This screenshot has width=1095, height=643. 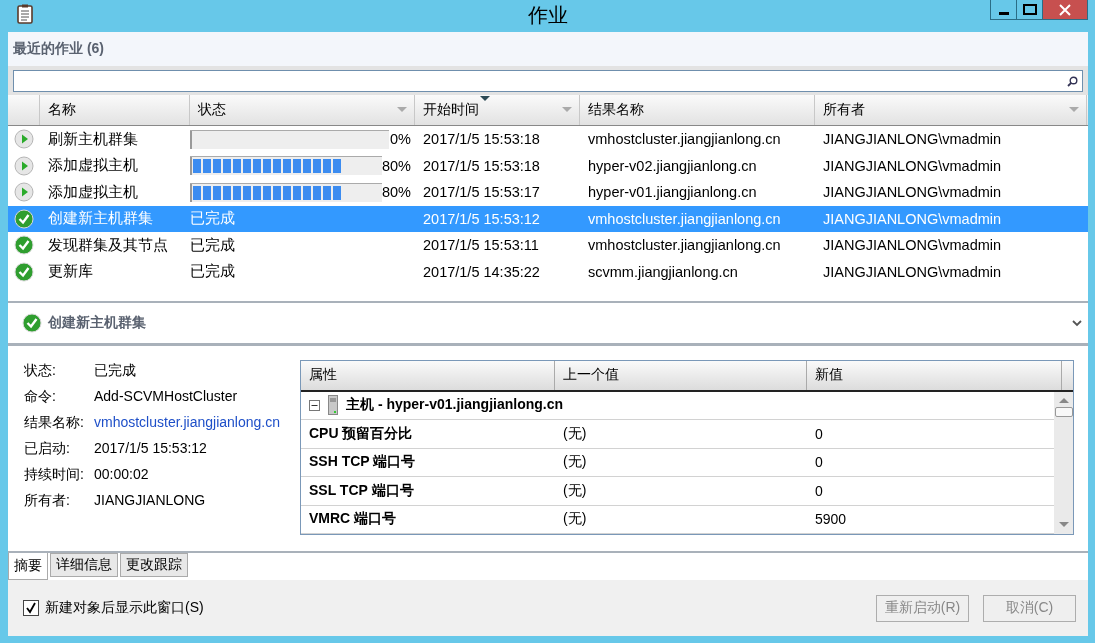 What do you see at coordinates (672, 165) in the screenshot?
I see `table-cell-text: hyper-v02.jiangjianlong.cn` at bounding box center [672, 165].